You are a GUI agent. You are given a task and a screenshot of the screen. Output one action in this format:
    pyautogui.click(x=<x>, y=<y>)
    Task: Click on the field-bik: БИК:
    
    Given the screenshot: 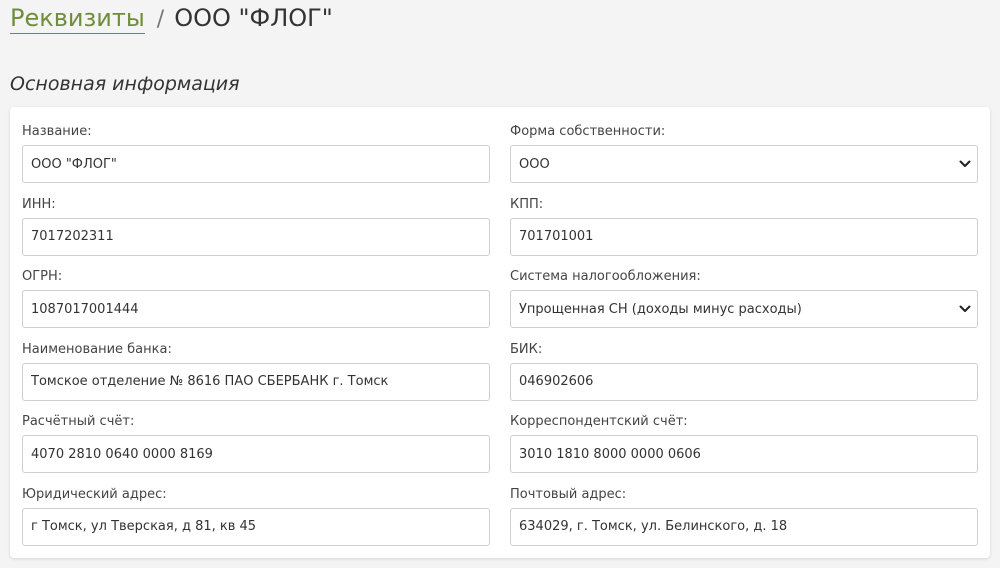 What is the action you would take?
    pyautogui.click(x=744, y=378)
    